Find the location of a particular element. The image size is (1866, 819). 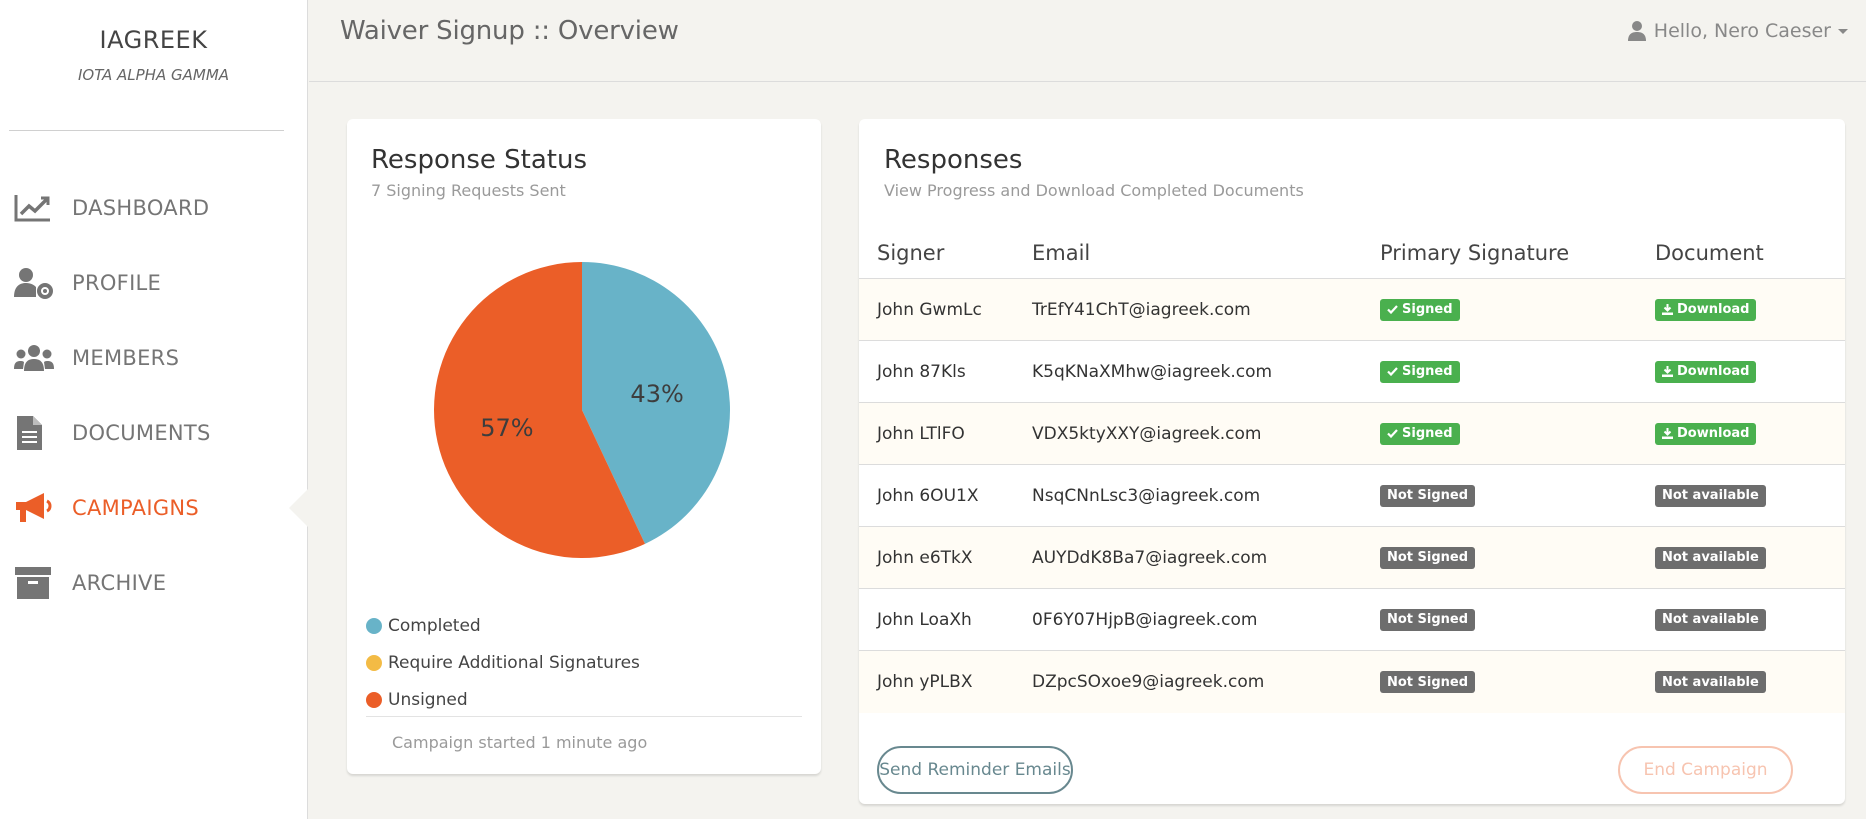

sidebar-item-label: MEMBERS is located at coordinates (126, 357).